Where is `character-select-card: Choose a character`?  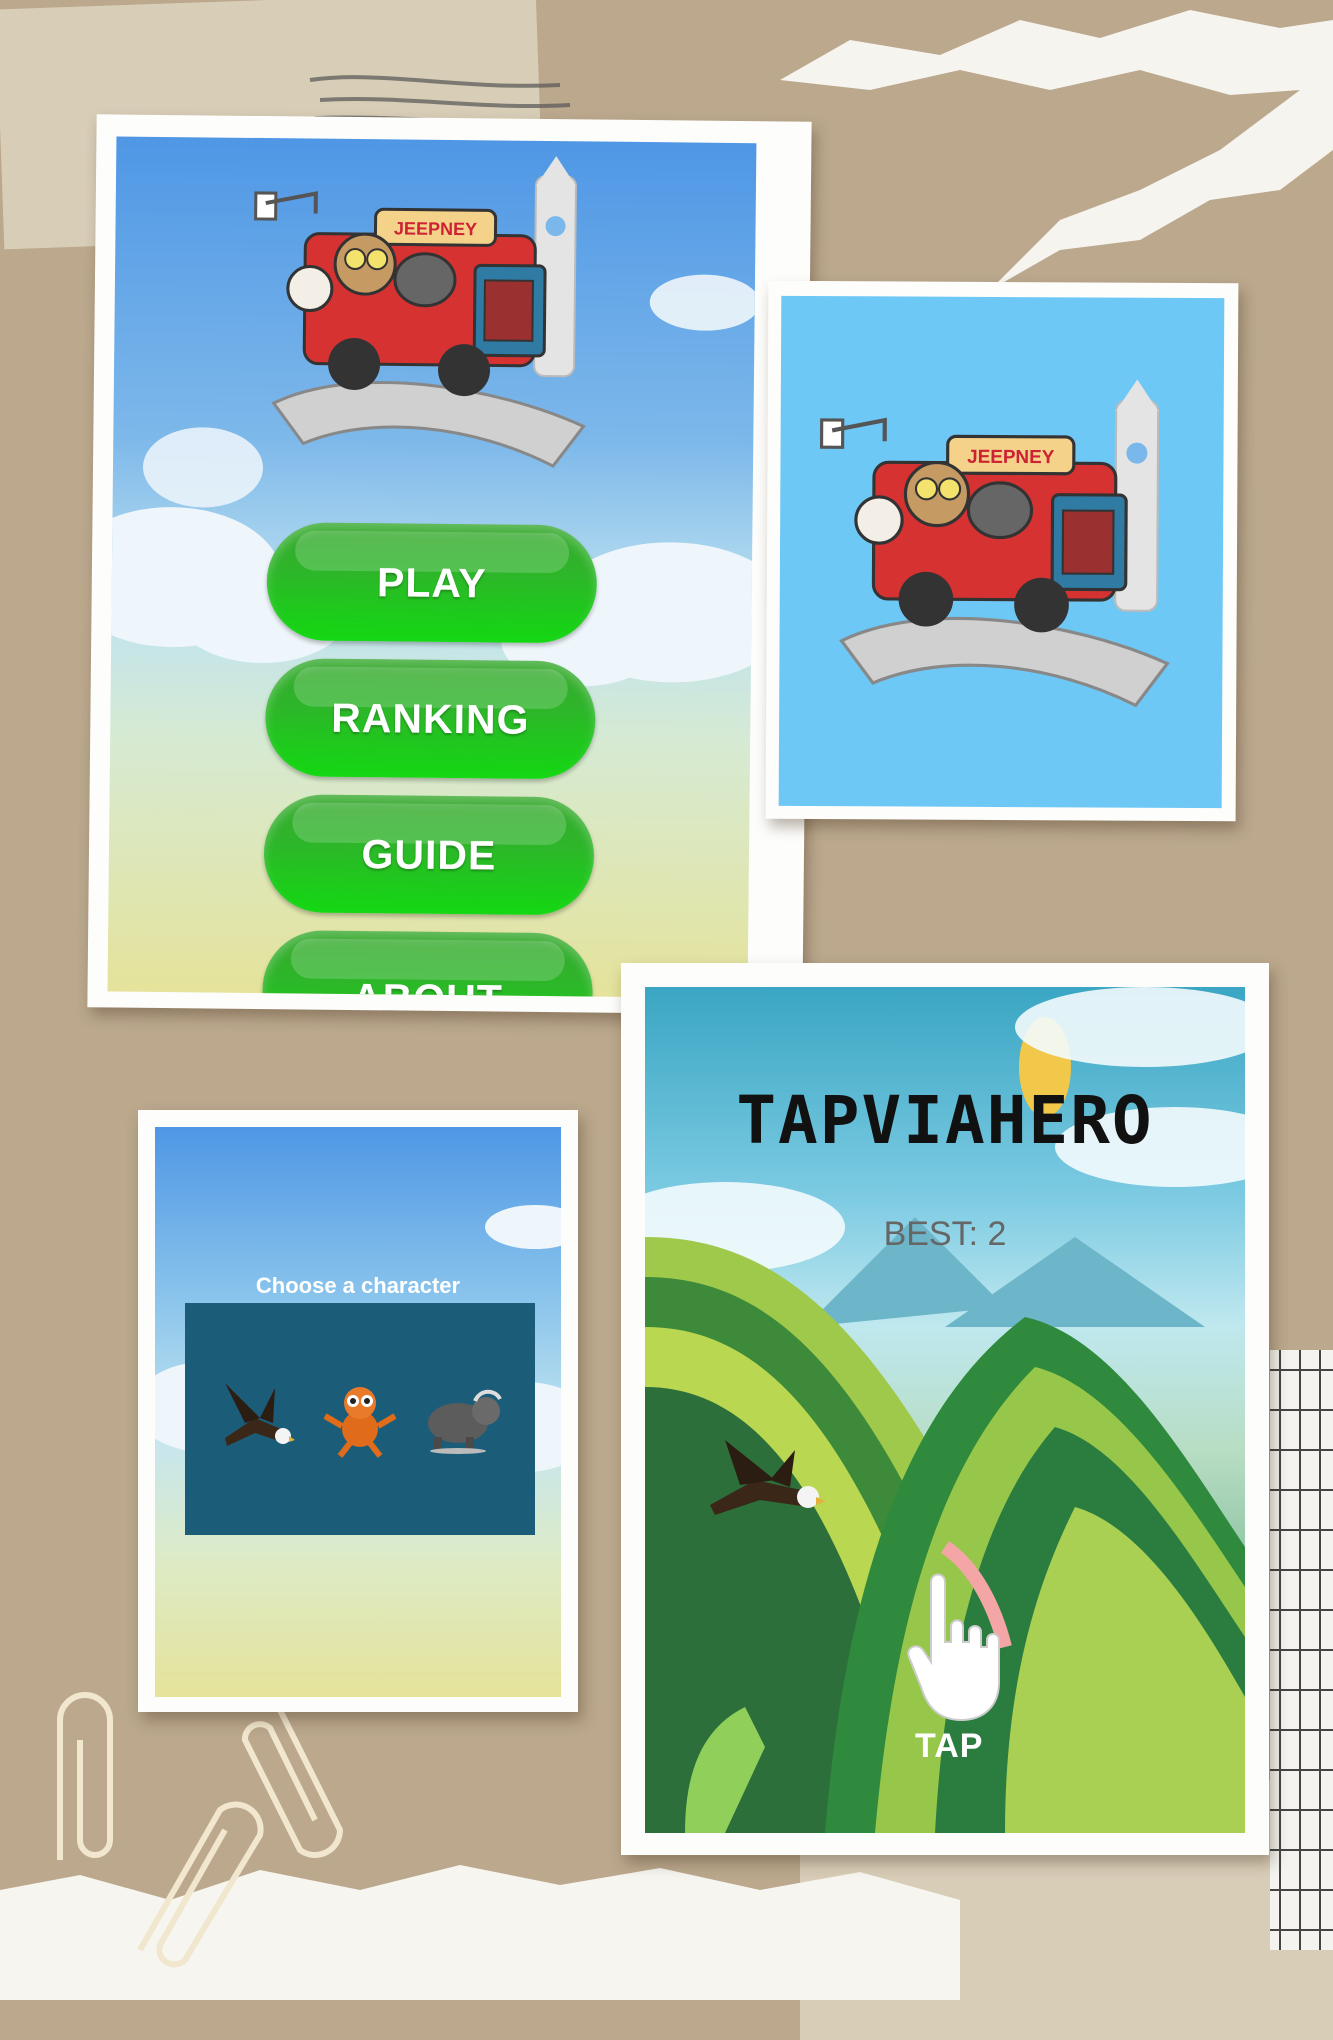
character-select-card: Choose a character is located at coordinates (358, 1411).